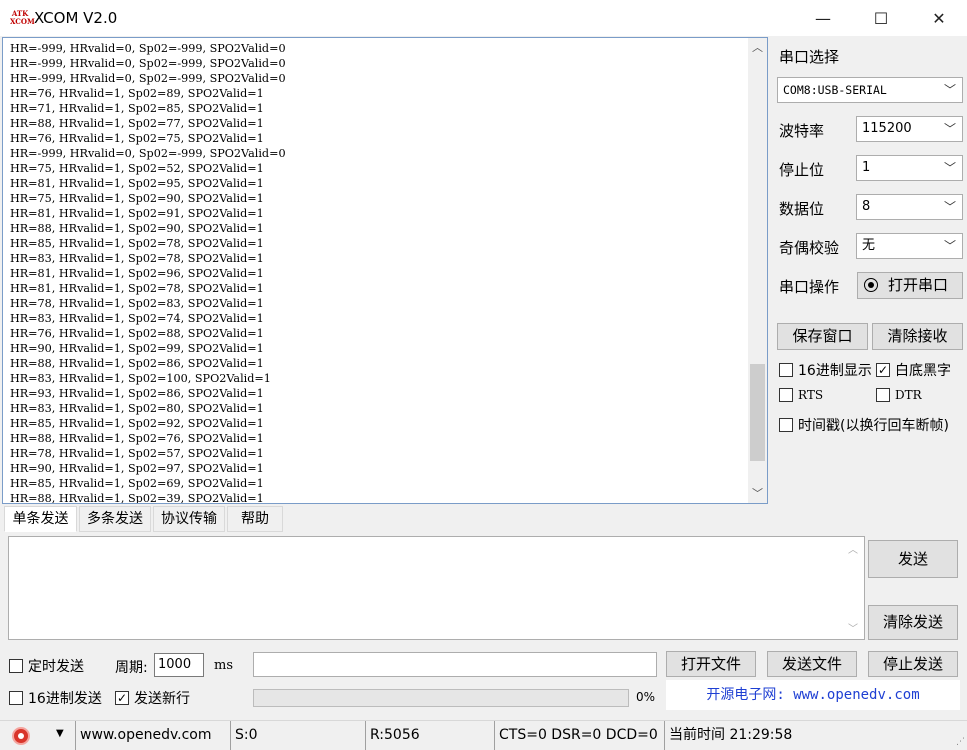  I want to click on promo-link: 开源电子网: www.openedv.com, so click(813, 695).